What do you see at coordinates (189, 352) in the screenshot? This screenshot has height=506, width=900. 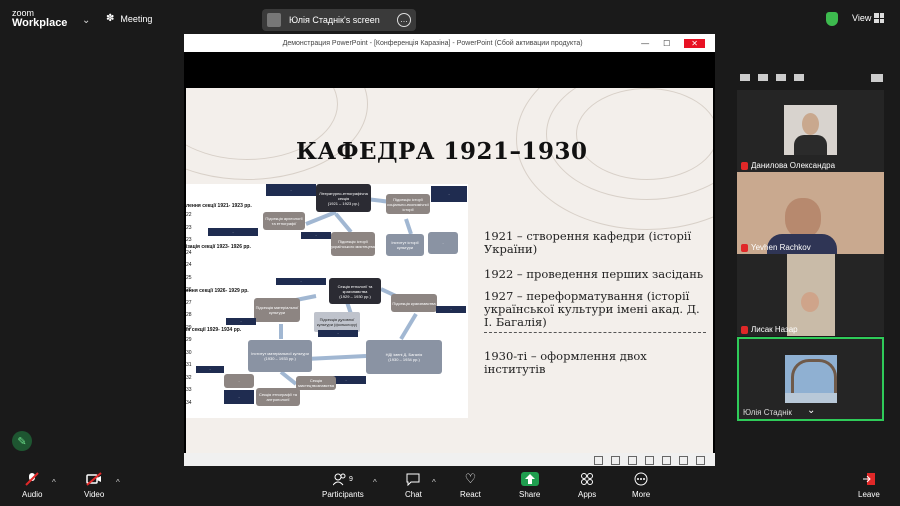 I see `row-number: 30` at bounding box center [189, 352].